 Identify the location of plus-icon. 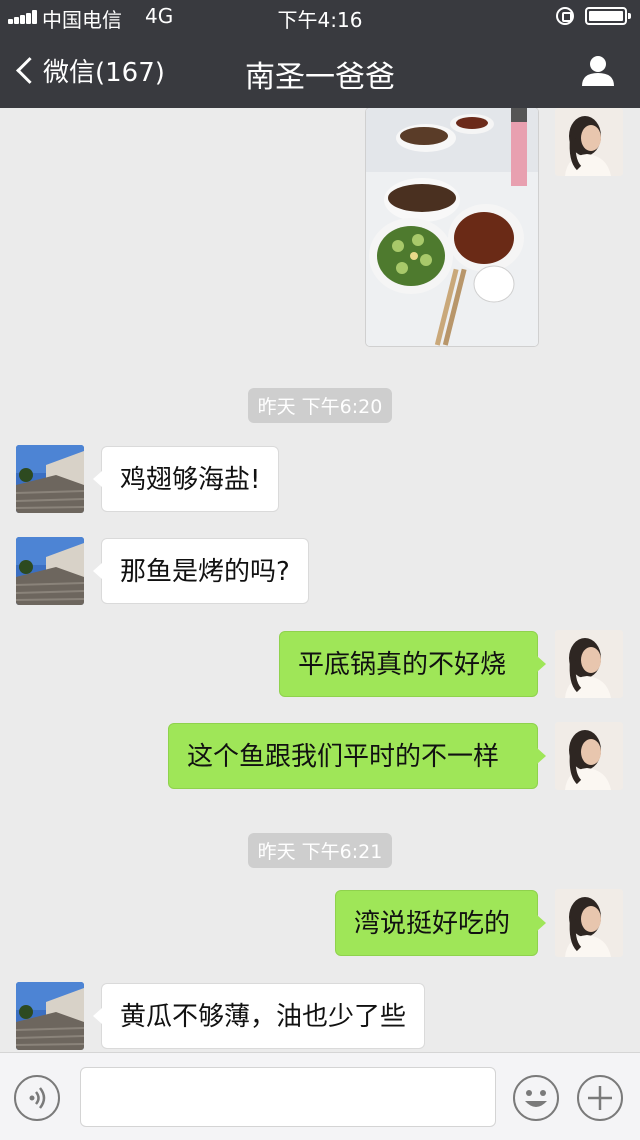
(600, 1098).